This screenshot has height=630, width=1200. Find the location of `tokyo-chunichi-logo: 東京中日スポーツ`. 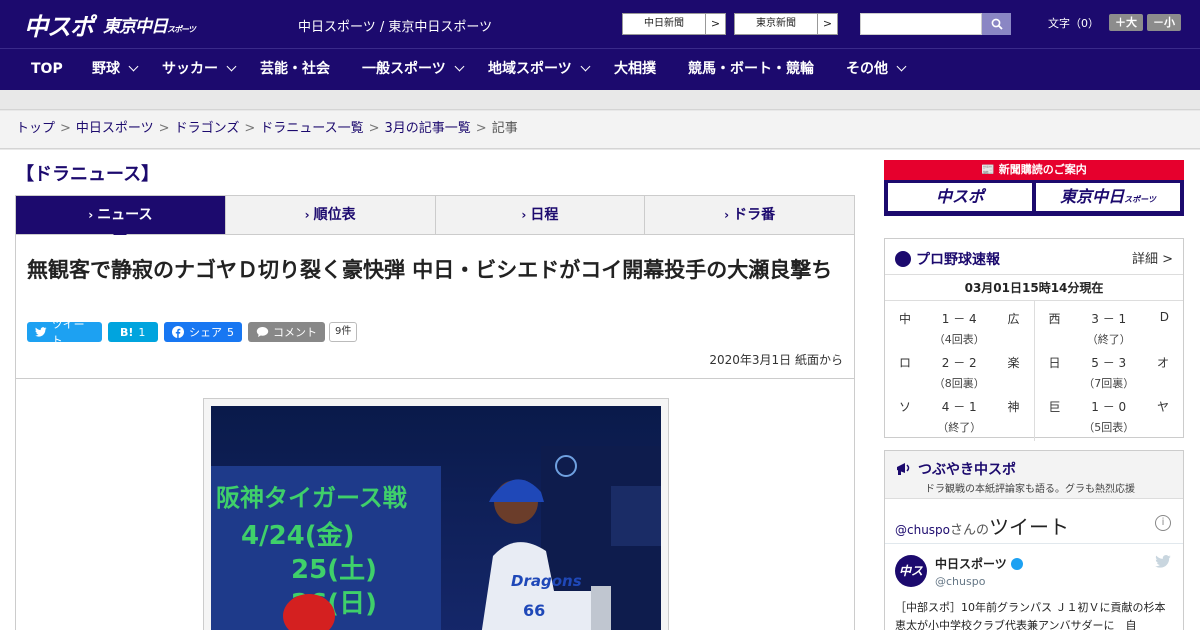

tokyo-chunichi-logo: 東京中日スポーツ is located at coordinates (149, 24).